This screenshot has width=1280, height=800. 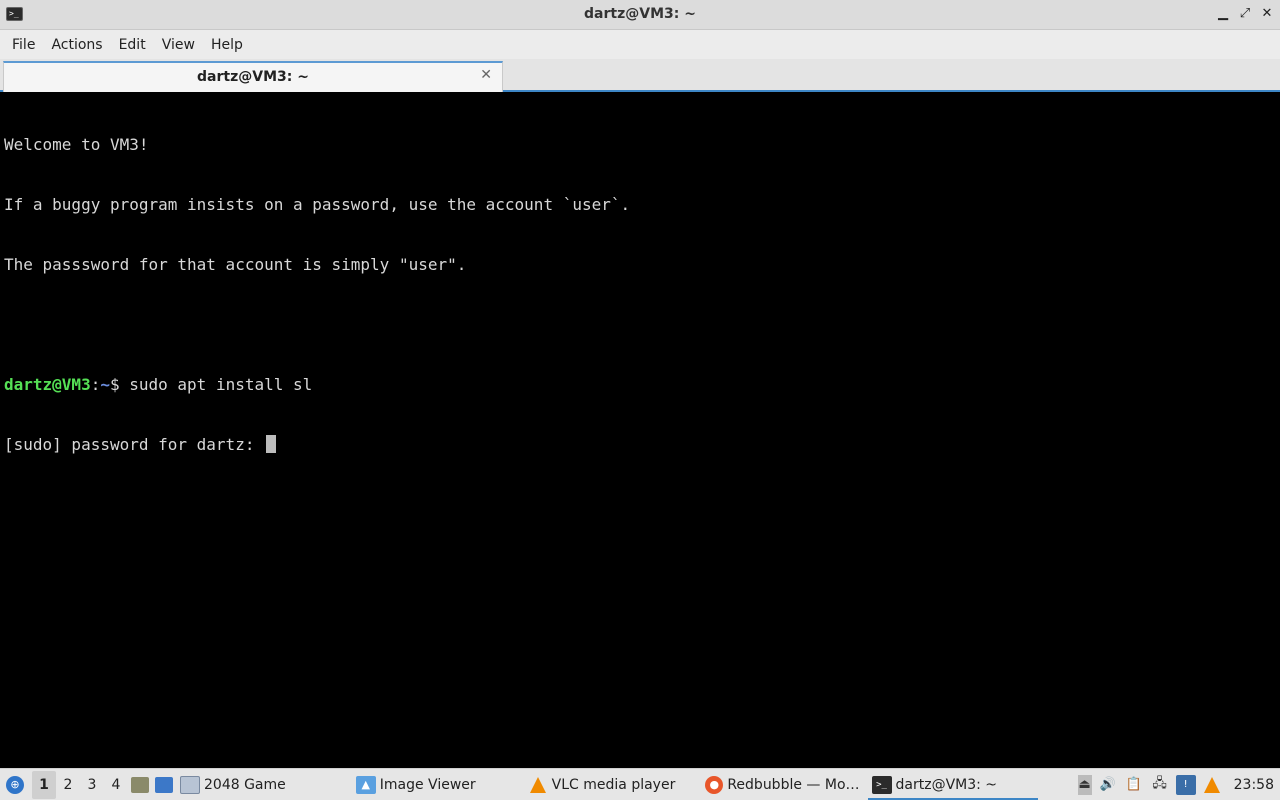 I want to click on tab-bar: dartz@VM3: ~ ✕, so click(x=640, y=75).